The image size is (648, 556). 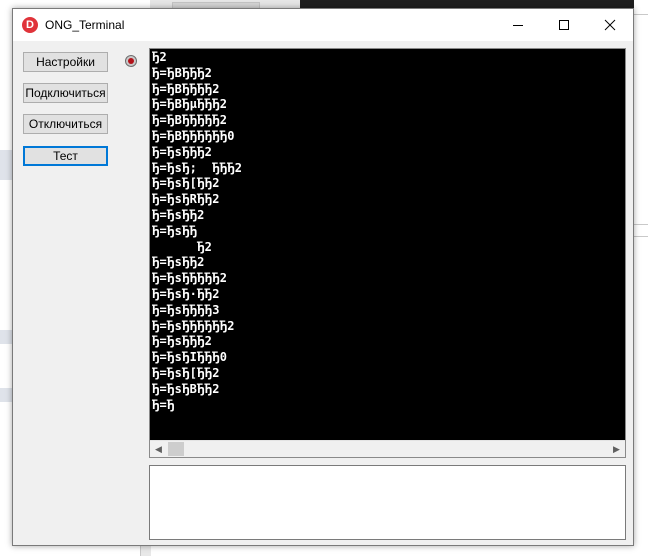 I want to click on app-logo-icon: D, so click(x=30, y=25).